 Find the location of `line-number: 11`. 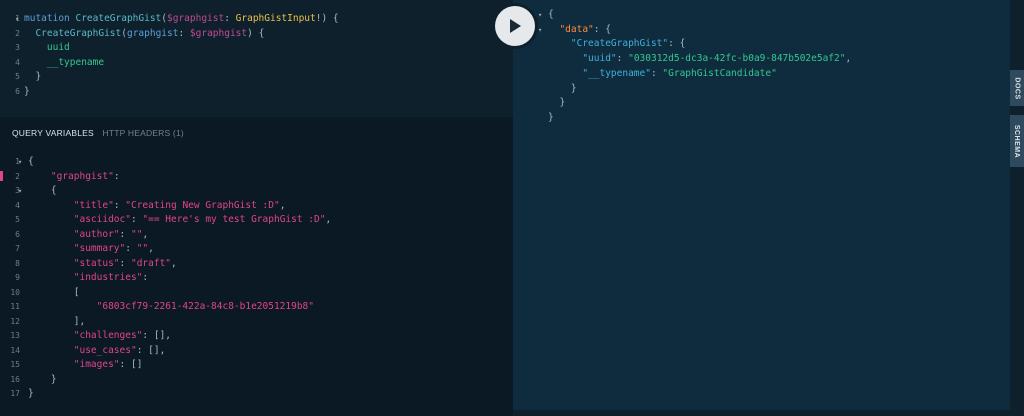

line-number: 11 is located at coordinates (15, 306).